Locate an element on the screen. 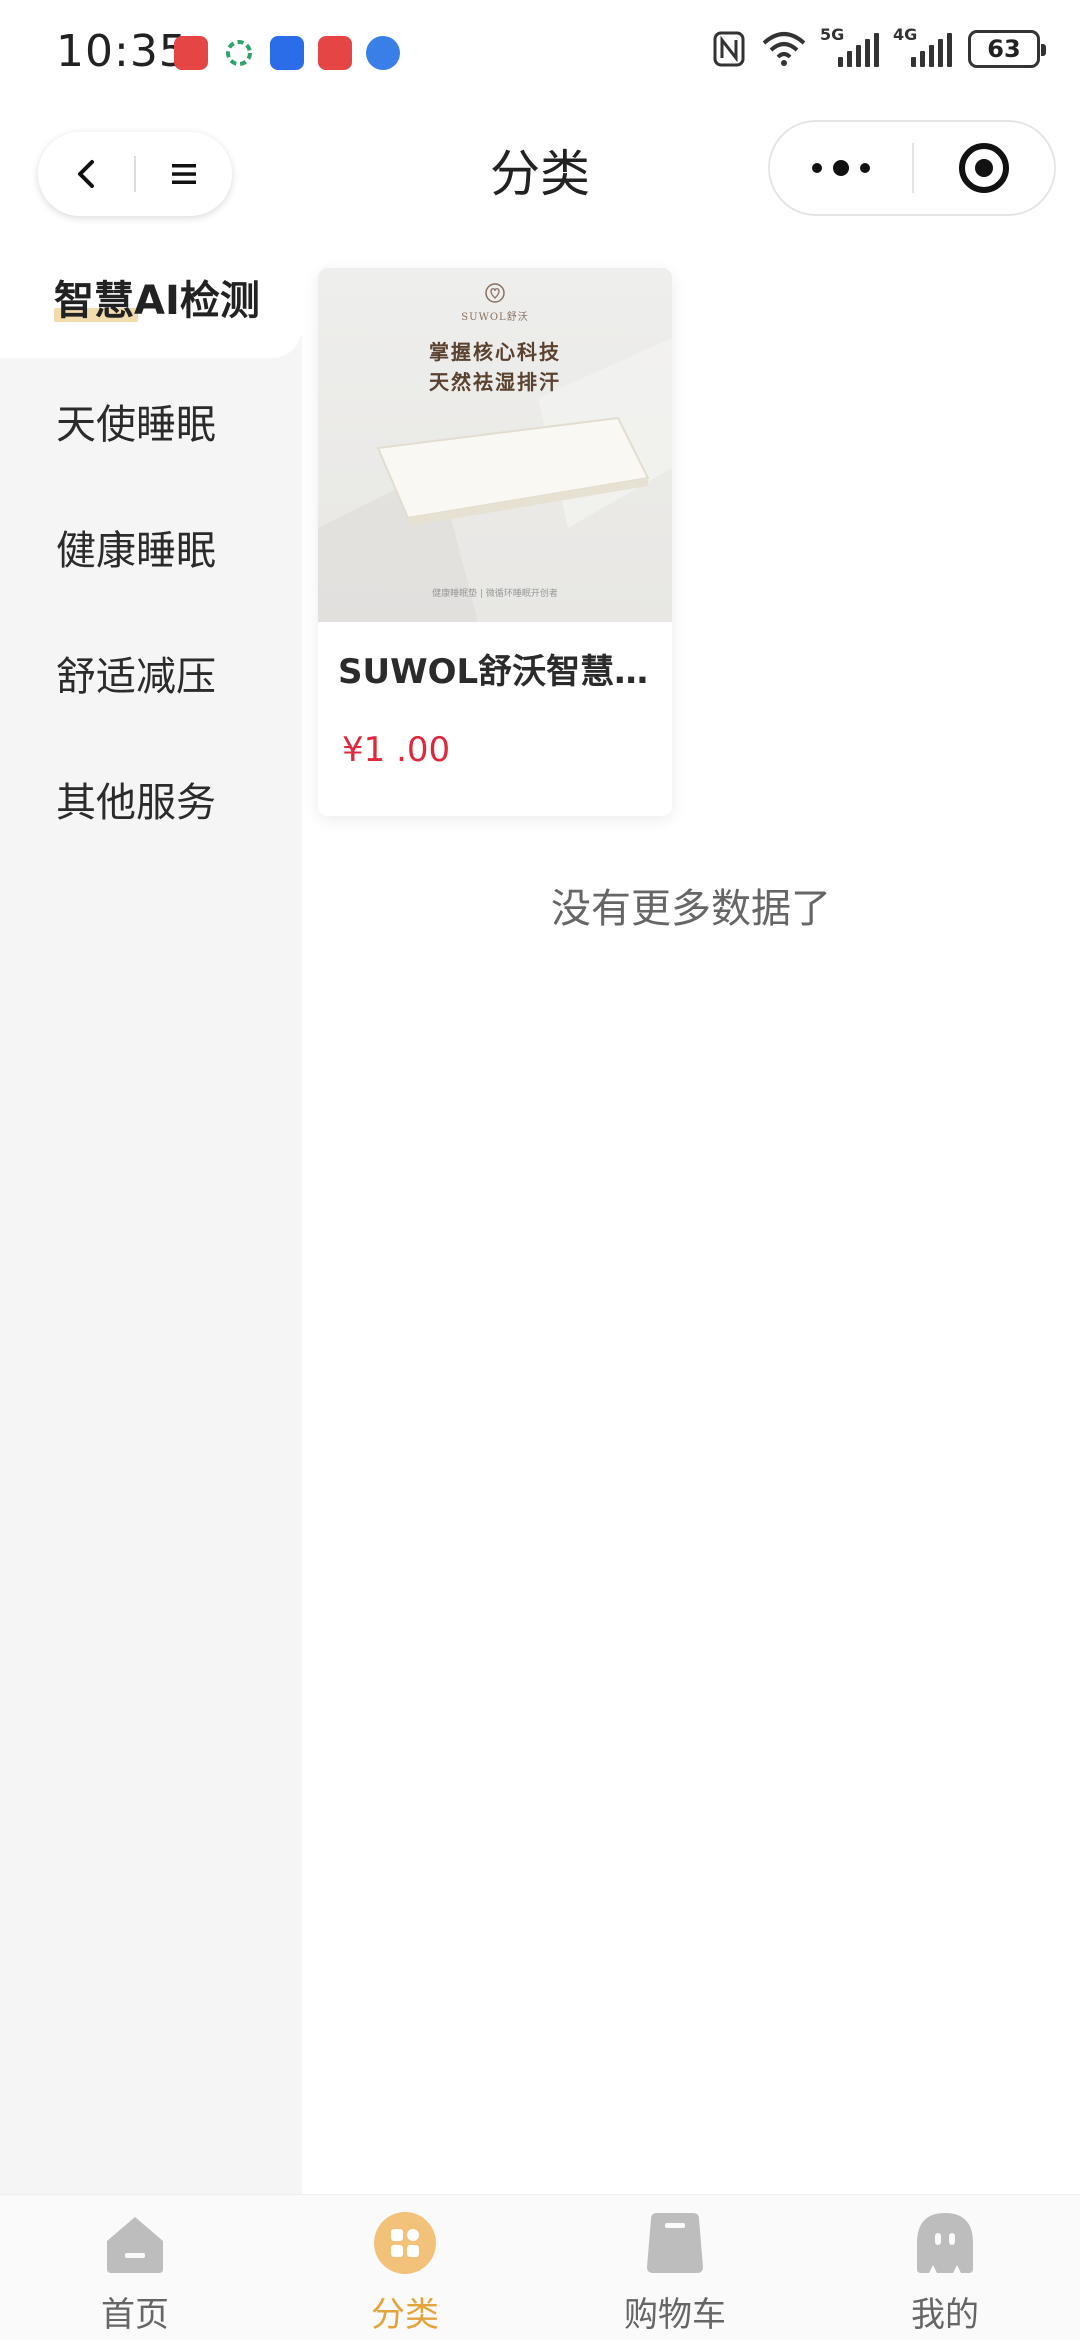 Image resolution: width=1080 pixels, height=2340 pixels. voice-app-icon is located at coordinates (287, 53).